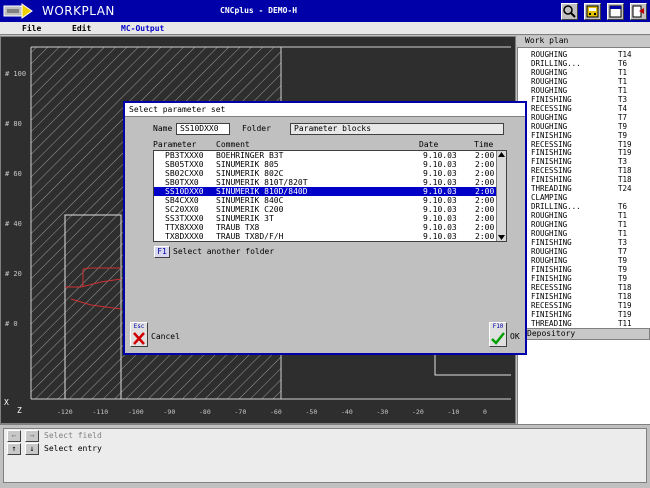 The image size is (650, 488). I want to click on work-plan-item-tool: T19, so click(625, 144).